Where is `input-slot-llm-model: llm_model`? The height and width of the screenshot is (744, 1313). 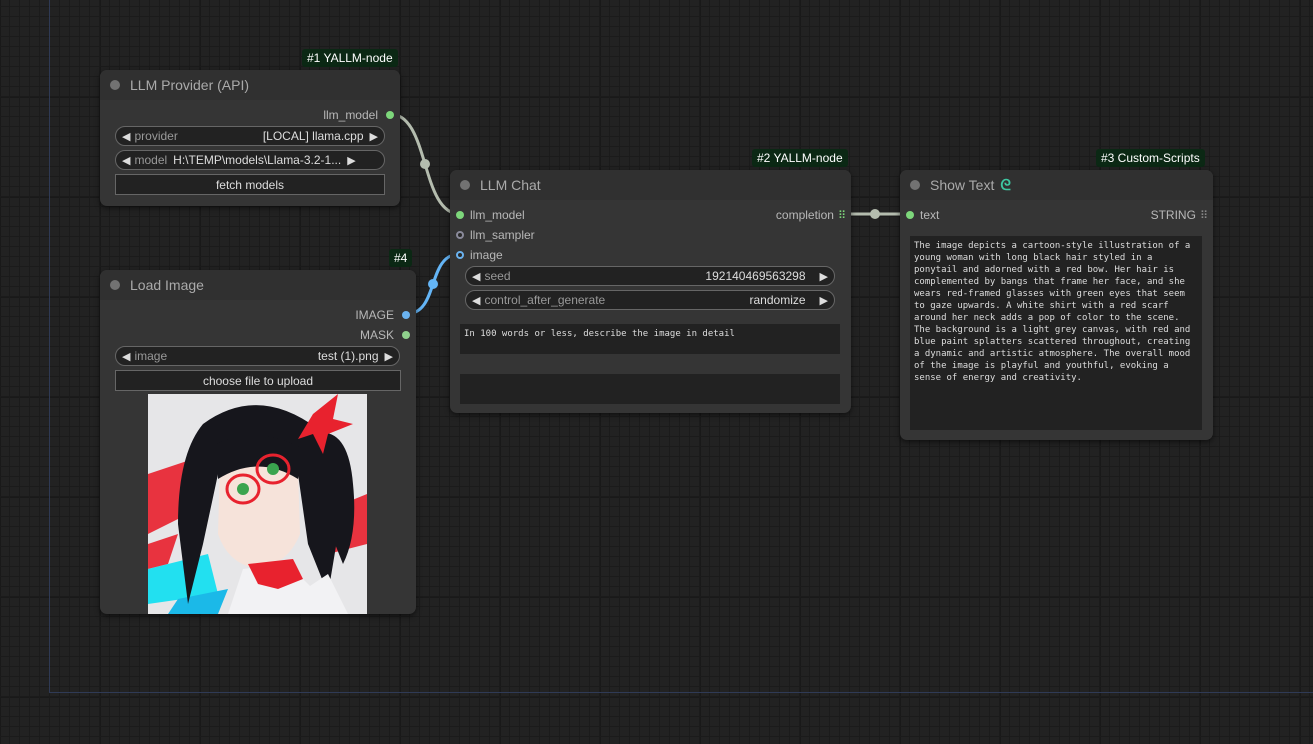
input-slot-llm-model: llm_model is located at coordinates (490, 215).